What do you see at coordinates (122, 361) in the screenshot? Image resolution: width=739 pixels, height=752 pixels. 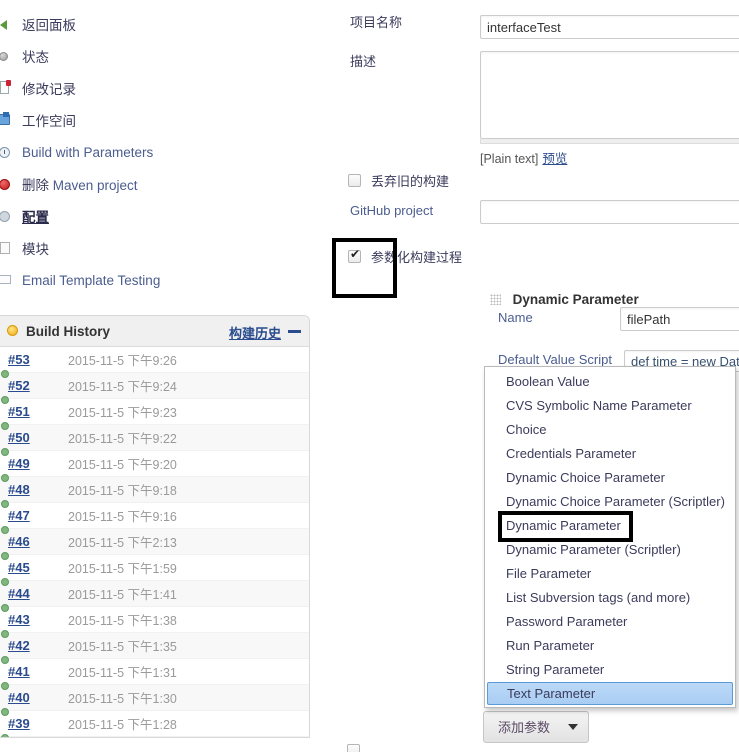 I see `build-date: 2015-11-5 下午9:26` at bounding box center [122, 361].